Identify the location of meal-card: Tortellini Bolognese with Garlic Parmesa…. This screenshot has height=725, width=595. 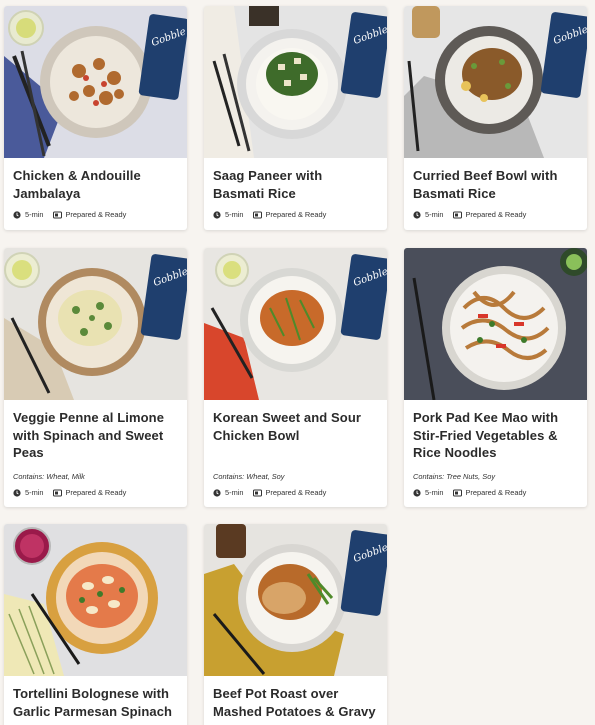
(95, 624).